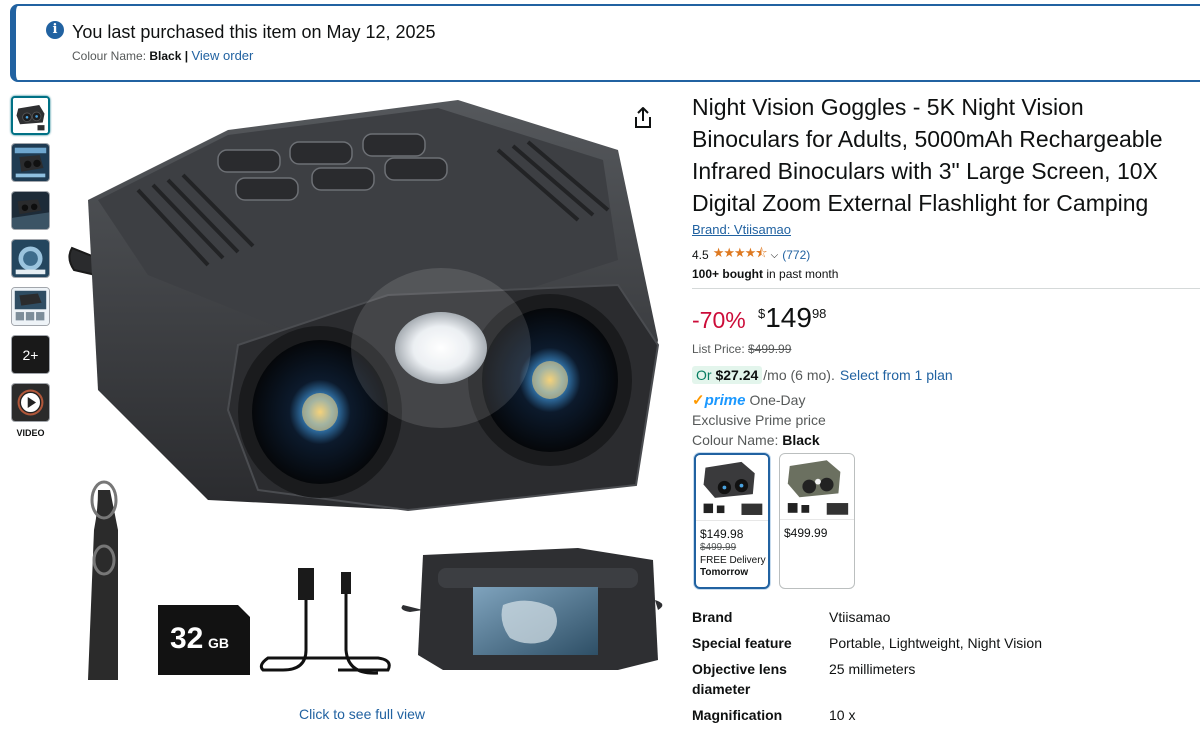 The width and height of the screenshot is (1200, 730). What do you see at coordinates (796, 255) in the screenshot?
I see `review-count-link: (772)` at bounding box center [796, 255].